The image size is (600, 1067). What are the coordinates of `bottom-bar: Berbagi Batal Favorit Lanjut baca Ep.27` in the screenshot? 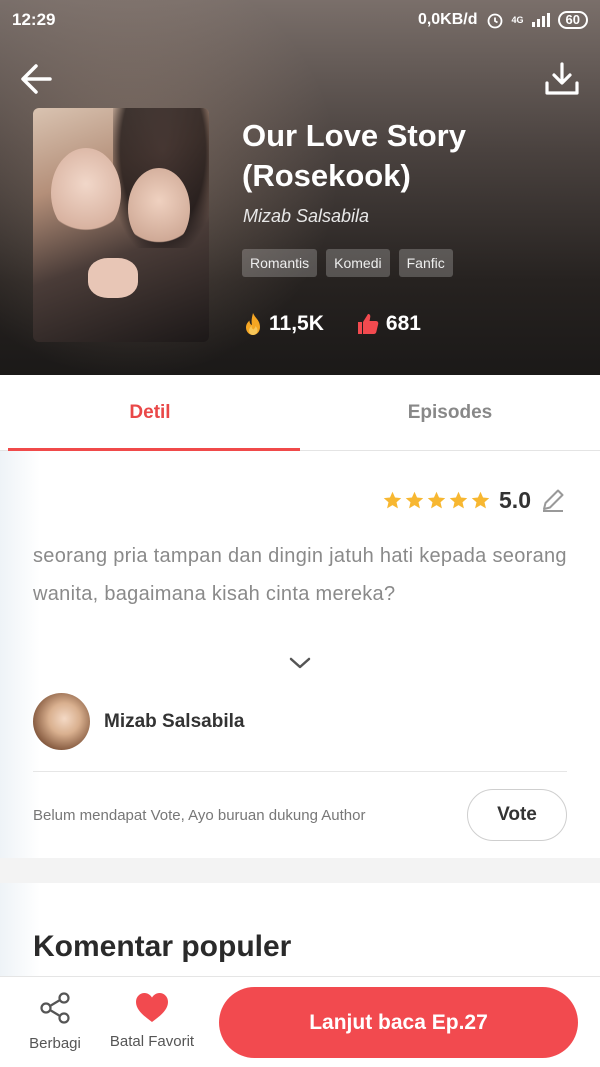 It's located at (300, 1021).